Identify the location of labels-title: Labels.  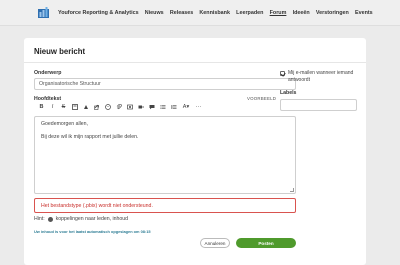
(288, 93).